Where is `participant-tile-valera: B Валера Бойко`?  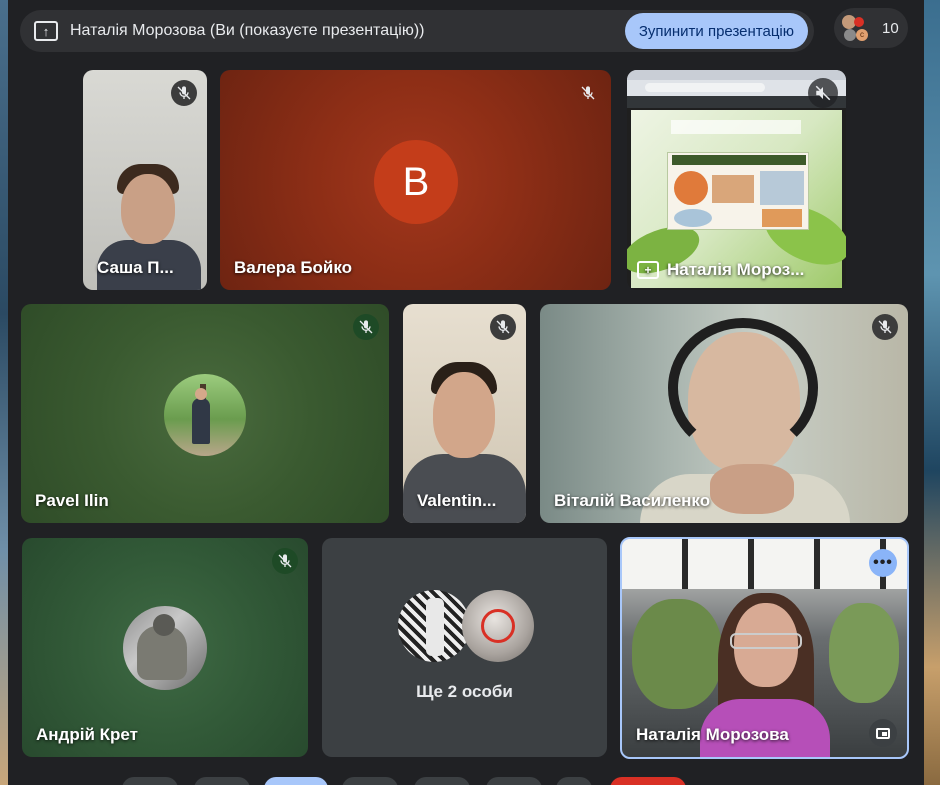 participant-tile-valera: B Валера Бойко is located at coordinates (415, 180).